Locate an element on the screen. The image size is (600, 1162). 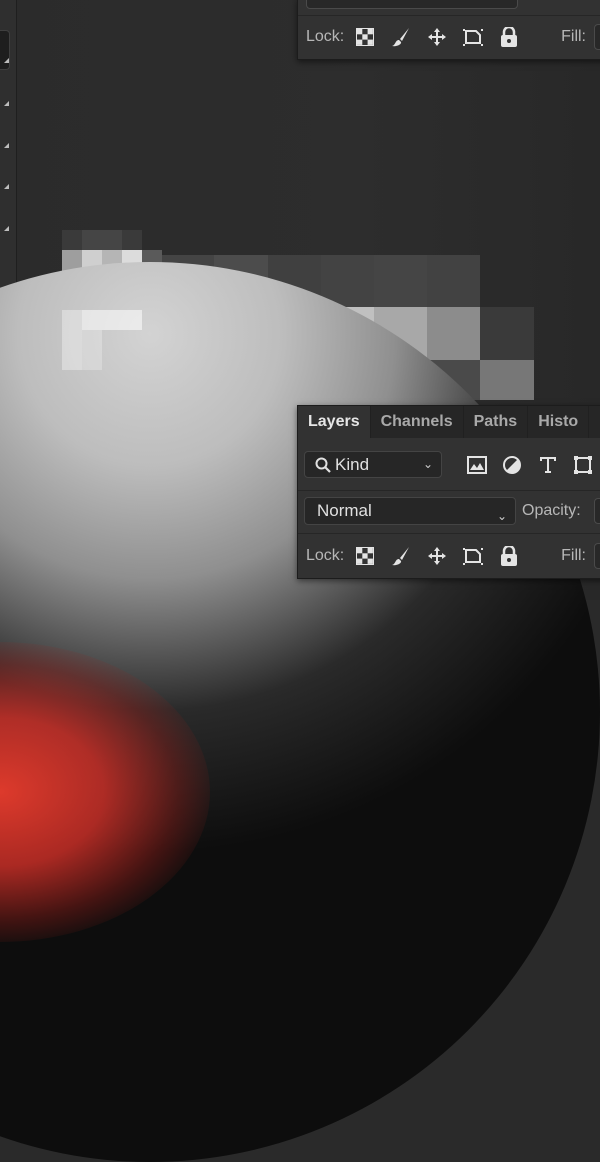
panel-tabs: Layers Channels Paths Histo is located at coordinates (449, 422).